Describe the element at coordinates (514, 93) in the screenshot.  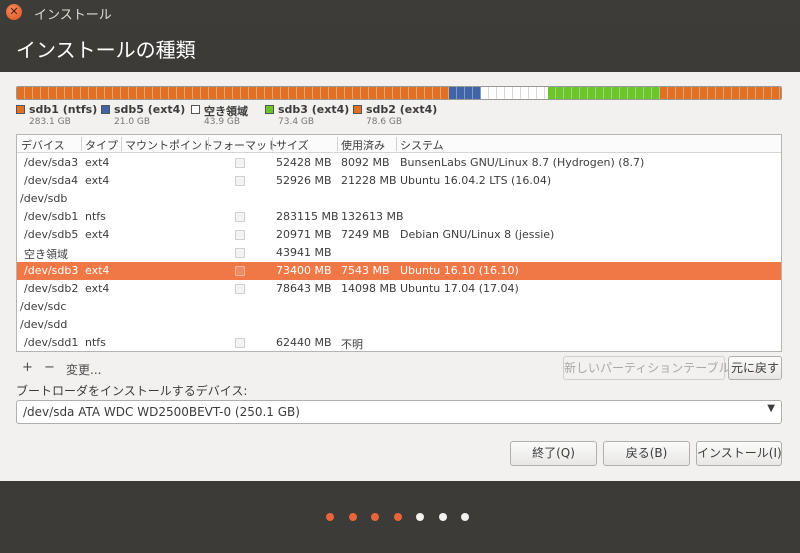
I see `partition-bar-segment-free` at that location.